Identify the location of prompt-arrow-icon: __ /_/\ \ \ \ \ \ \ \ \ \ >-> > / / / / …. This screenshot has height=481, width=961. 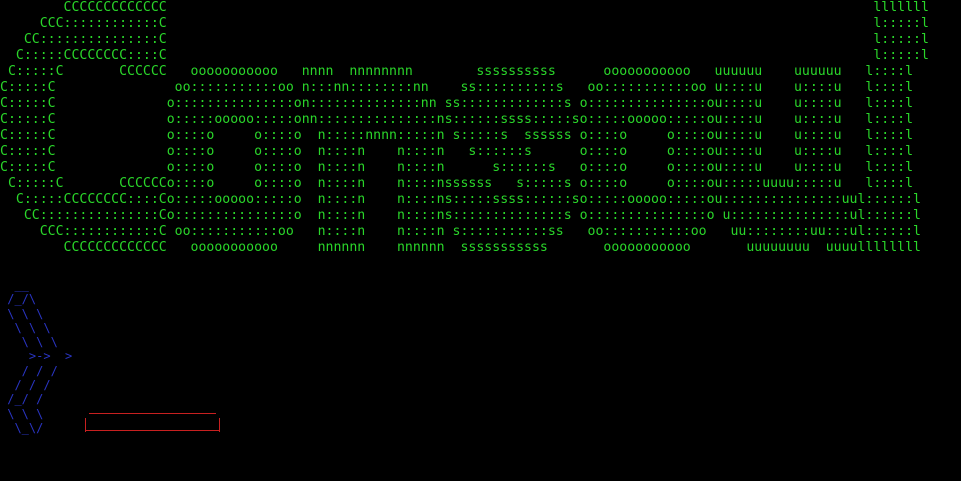
(36, 356).